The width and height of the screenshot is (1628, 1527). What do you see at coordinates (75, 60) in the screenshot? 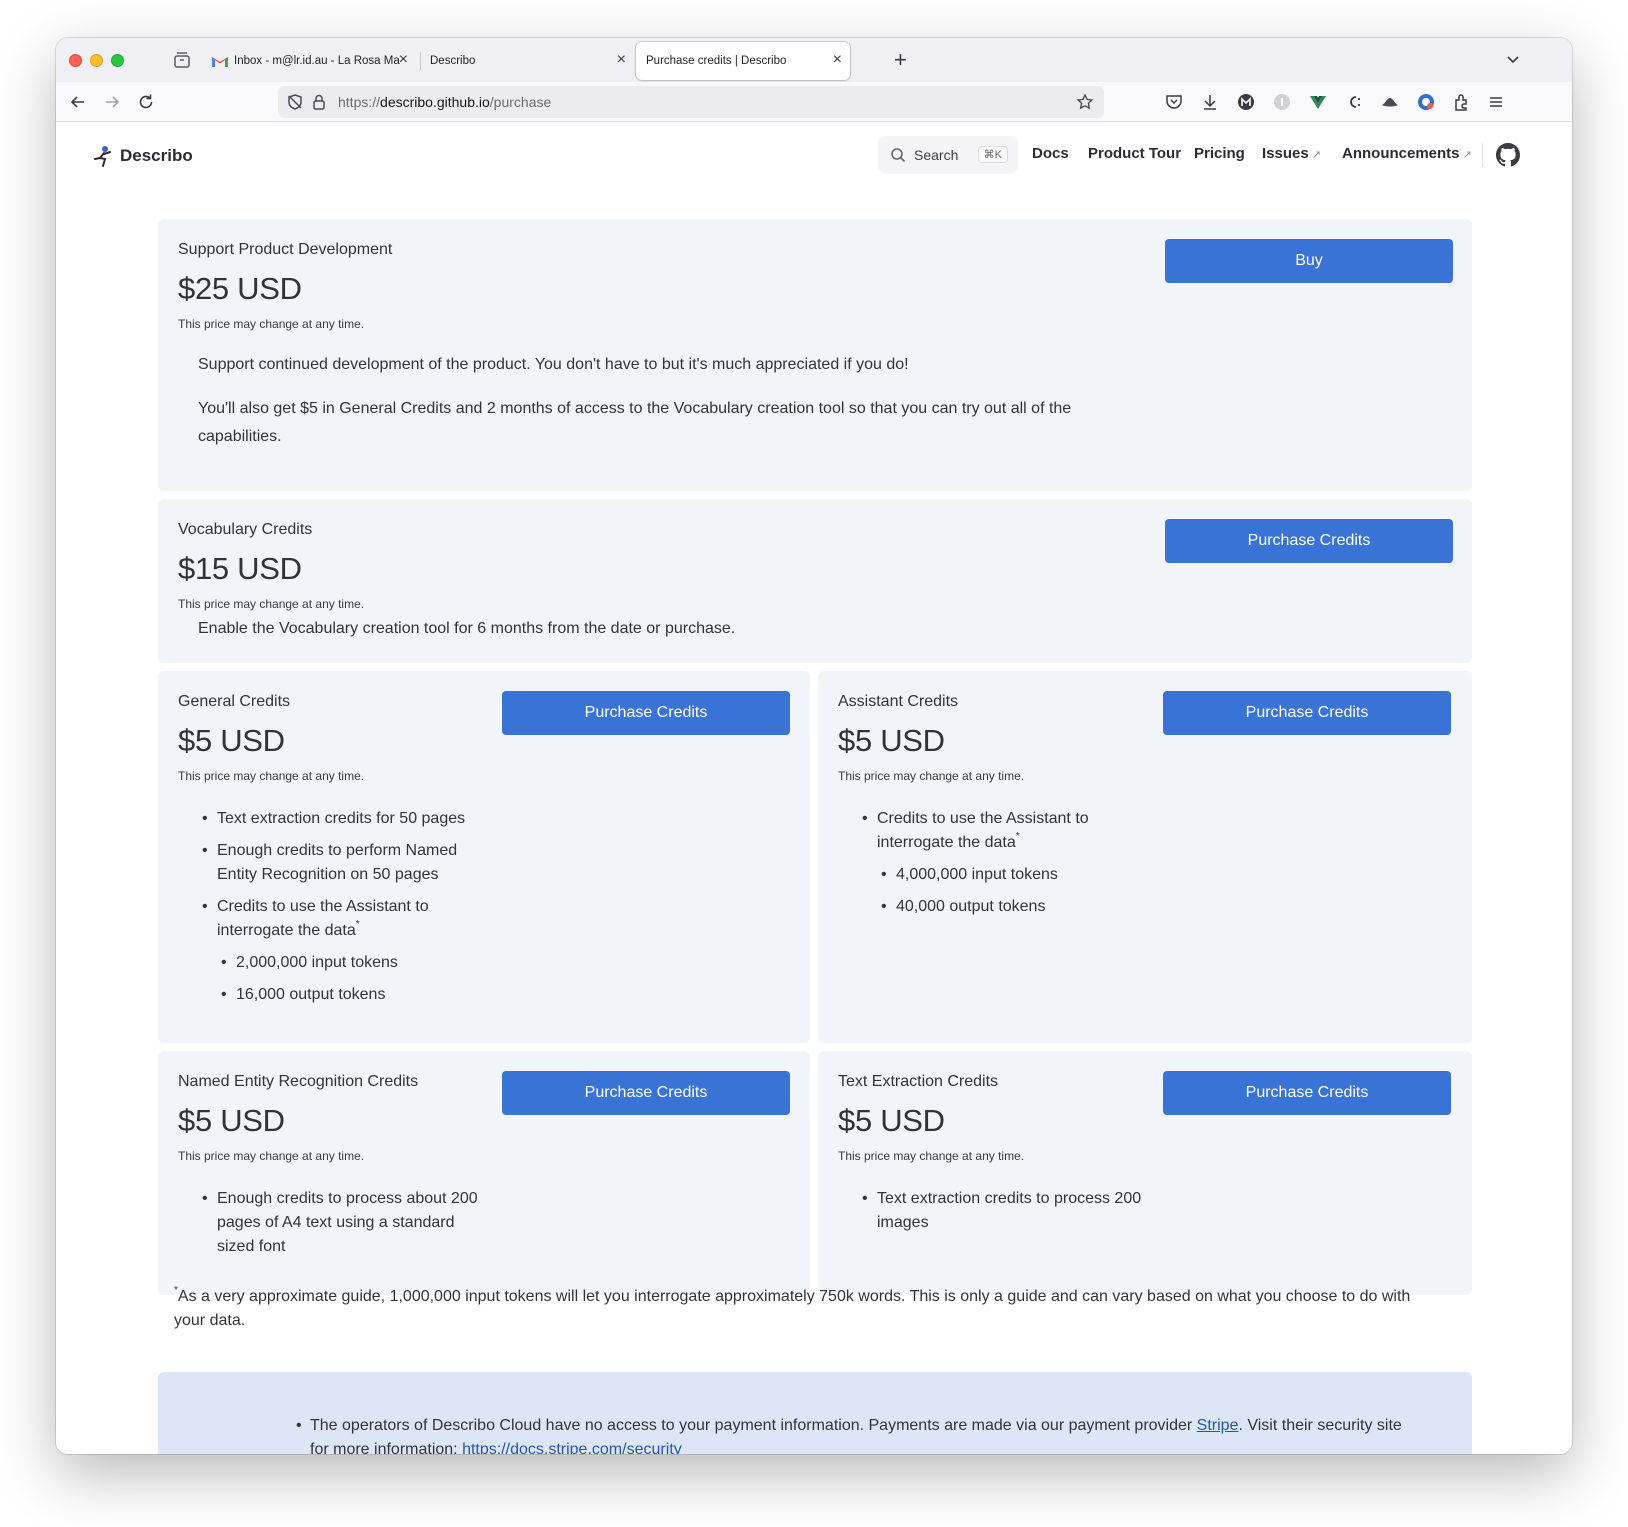
I see `close-window-button` at bounding box center [75, 60].